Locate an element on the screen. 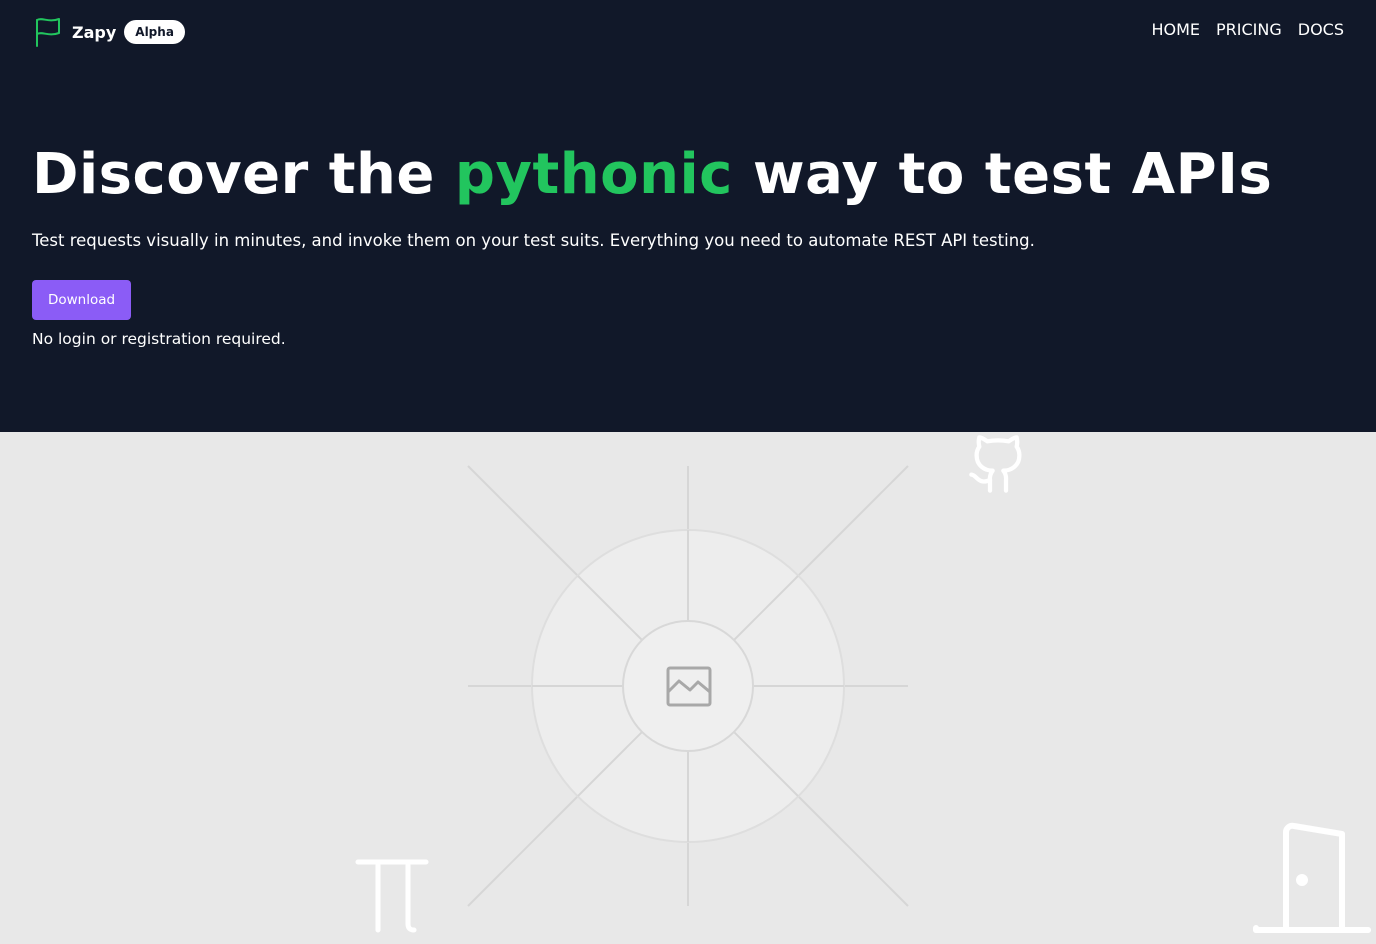  alpha-badge: Alpha is located at coordinates (154, 32).